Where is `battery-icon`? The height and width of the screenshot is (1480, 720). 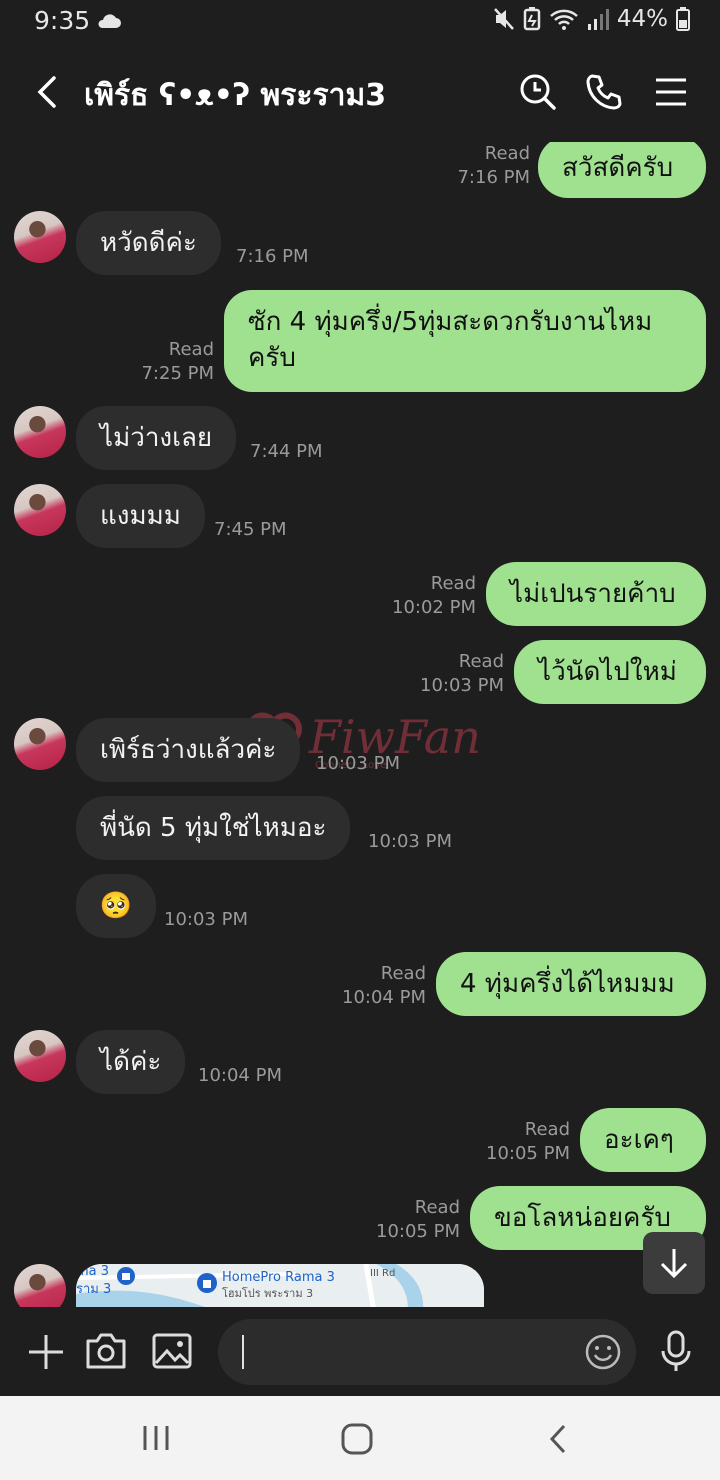
battery-icon is located at coordinates (683, 19).